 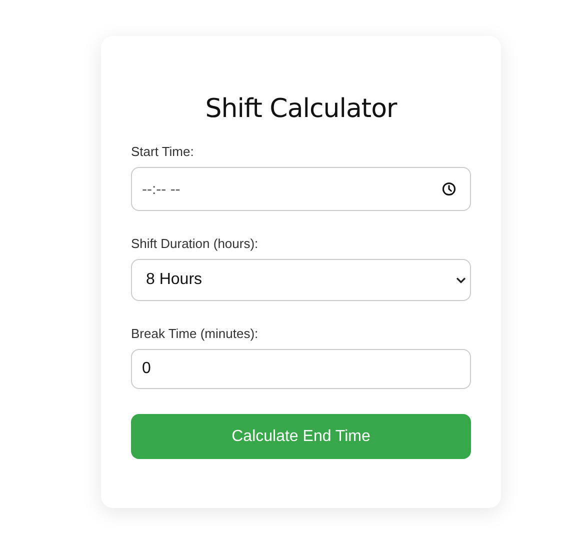 I want to click on chevron-down-icon, so click(x=461, y=280).